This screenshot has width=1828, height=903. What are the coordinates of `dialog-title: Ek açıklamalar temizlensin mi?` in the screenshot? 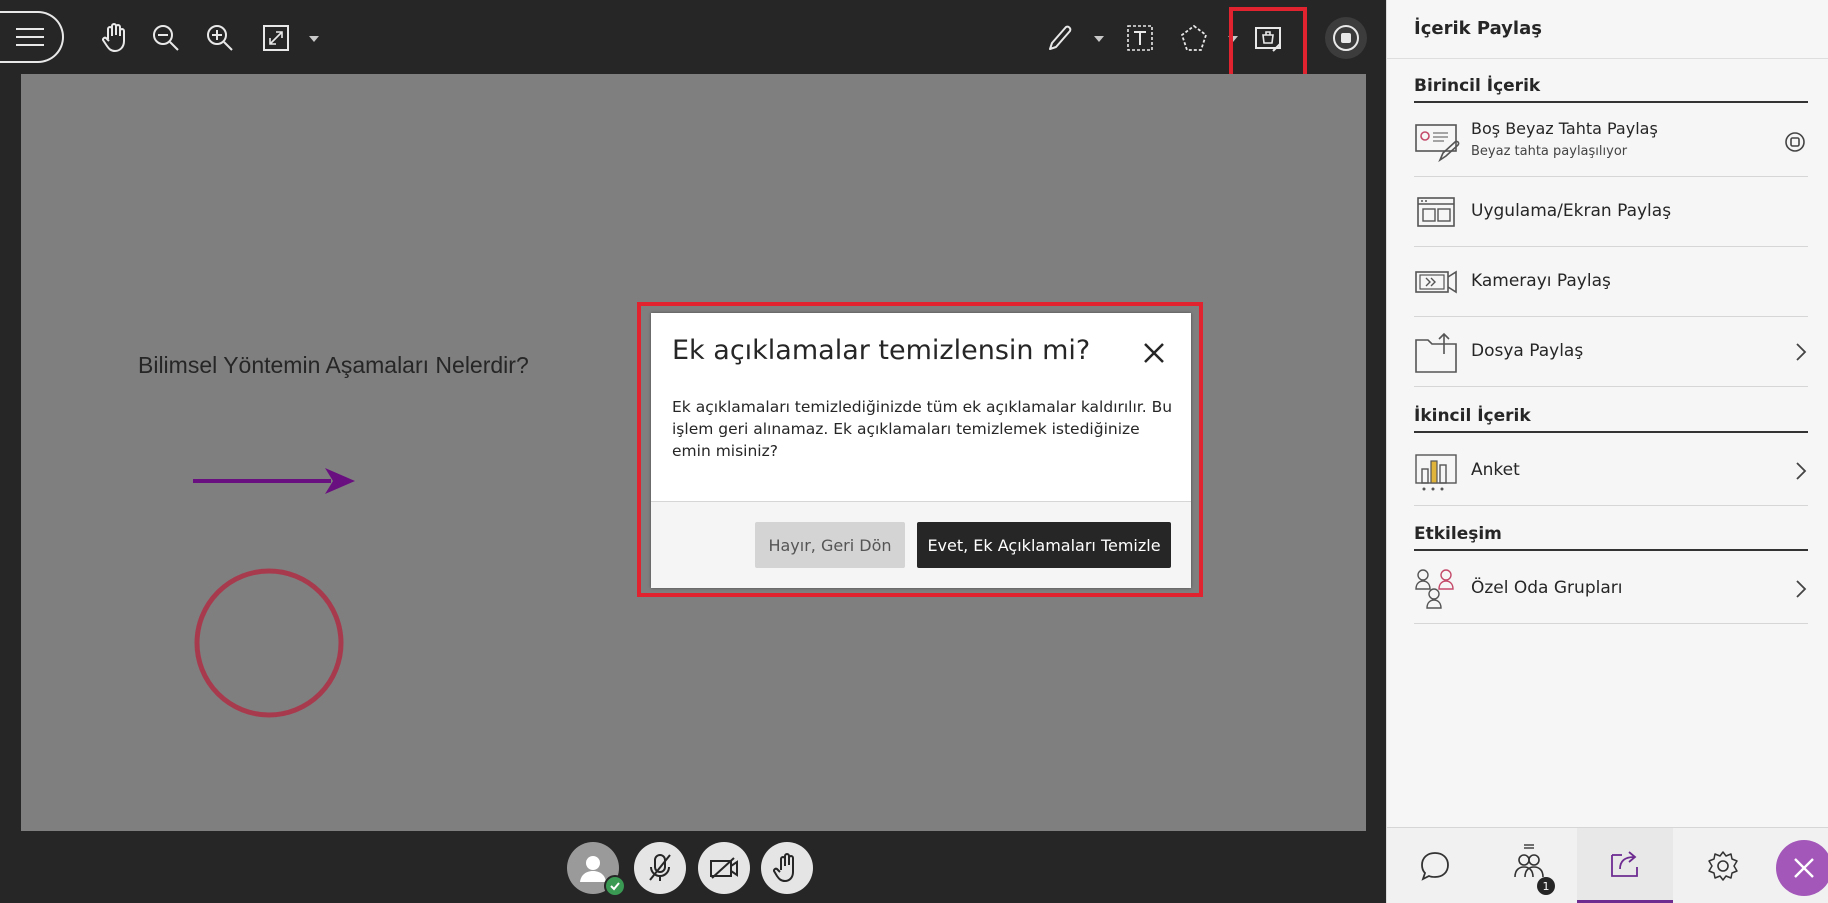 It's located at (881, 350).